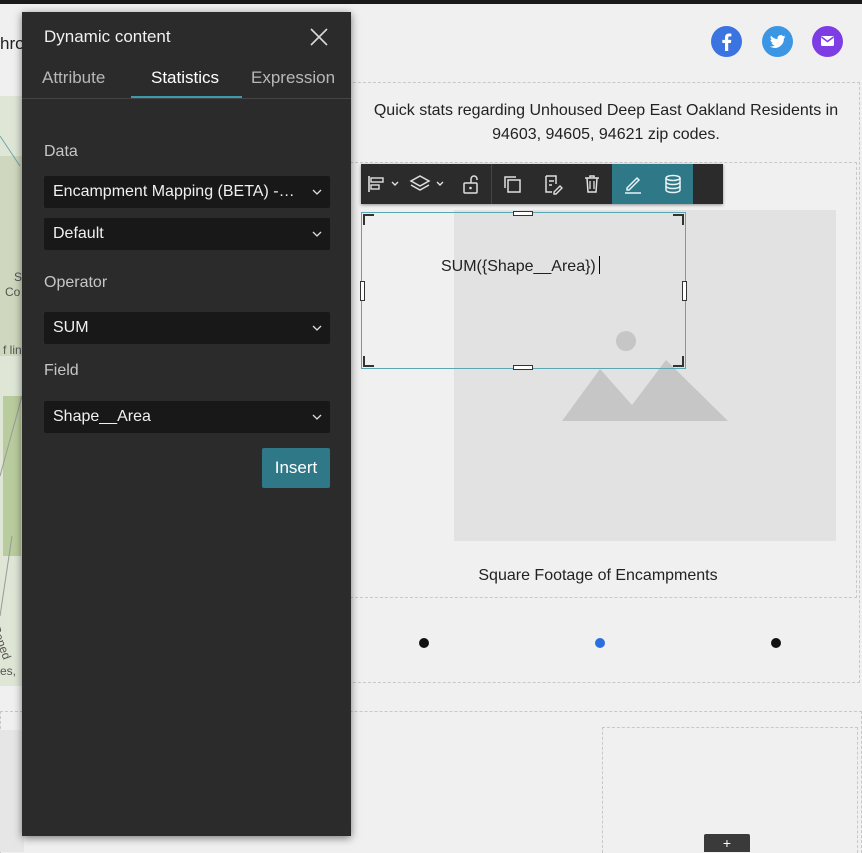 Image resolution: width=862 pixels, height=853 pixels. What do you see at coordinates (61, 151) in the screenshot?
I see `data-label: Data` at bounding box center [61, 151].